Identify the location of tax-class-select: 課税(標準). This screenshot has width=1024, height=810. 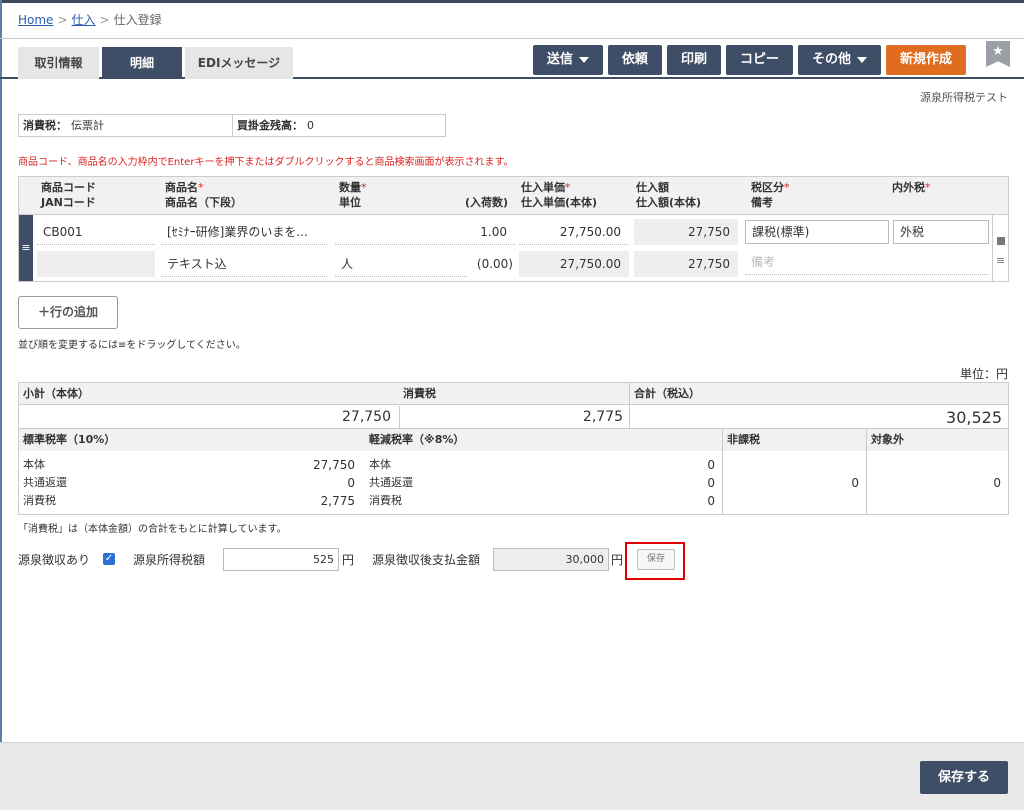
(817, 232).